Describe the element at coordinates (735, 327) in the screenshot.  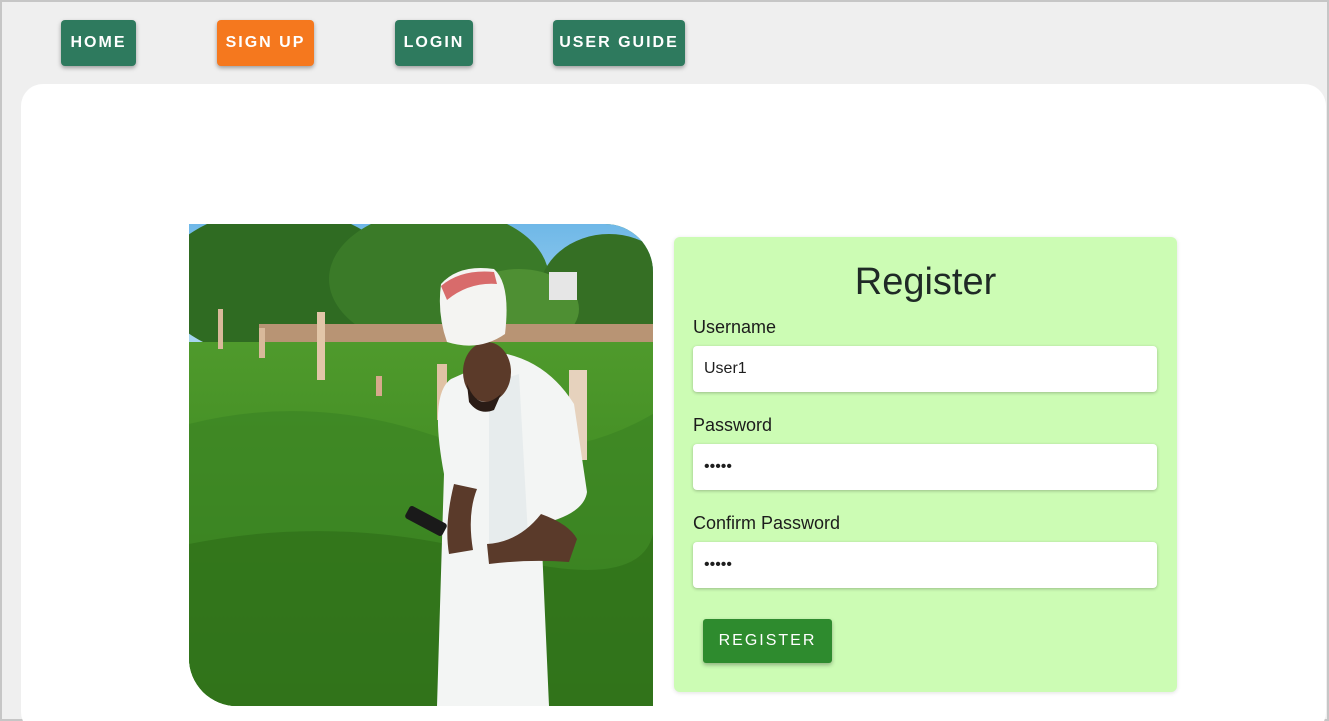
I see `username-label: Username` at that location.